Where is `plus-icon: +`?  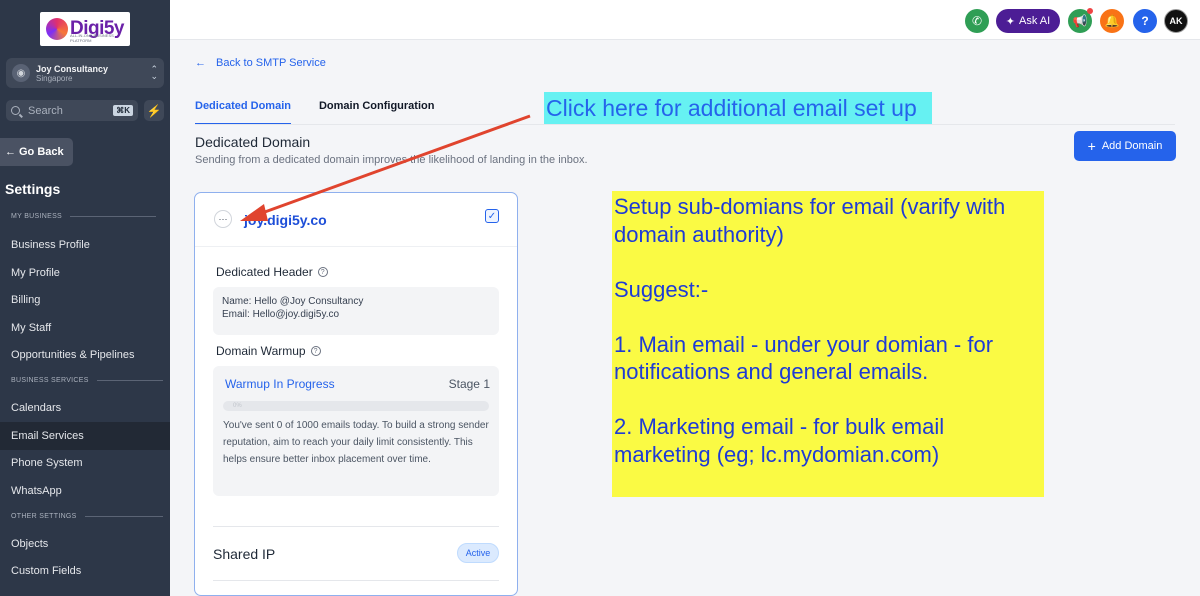 plus-icon: + is located at coordinates (1091, 146).